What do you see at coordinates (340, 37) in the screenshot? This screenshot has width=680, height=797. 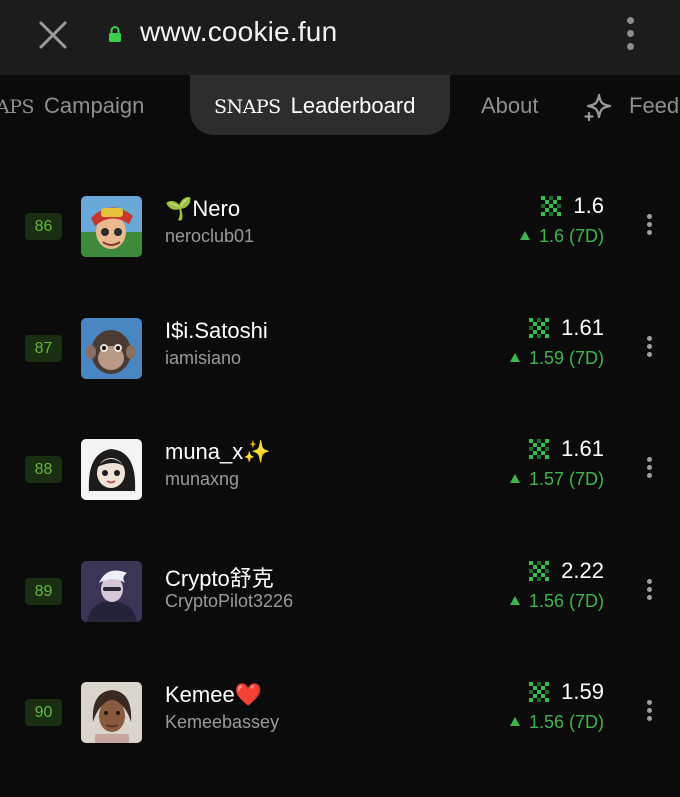 I see `browser-toolbar: www.cookie.fun` at bounding box center [340, 37].